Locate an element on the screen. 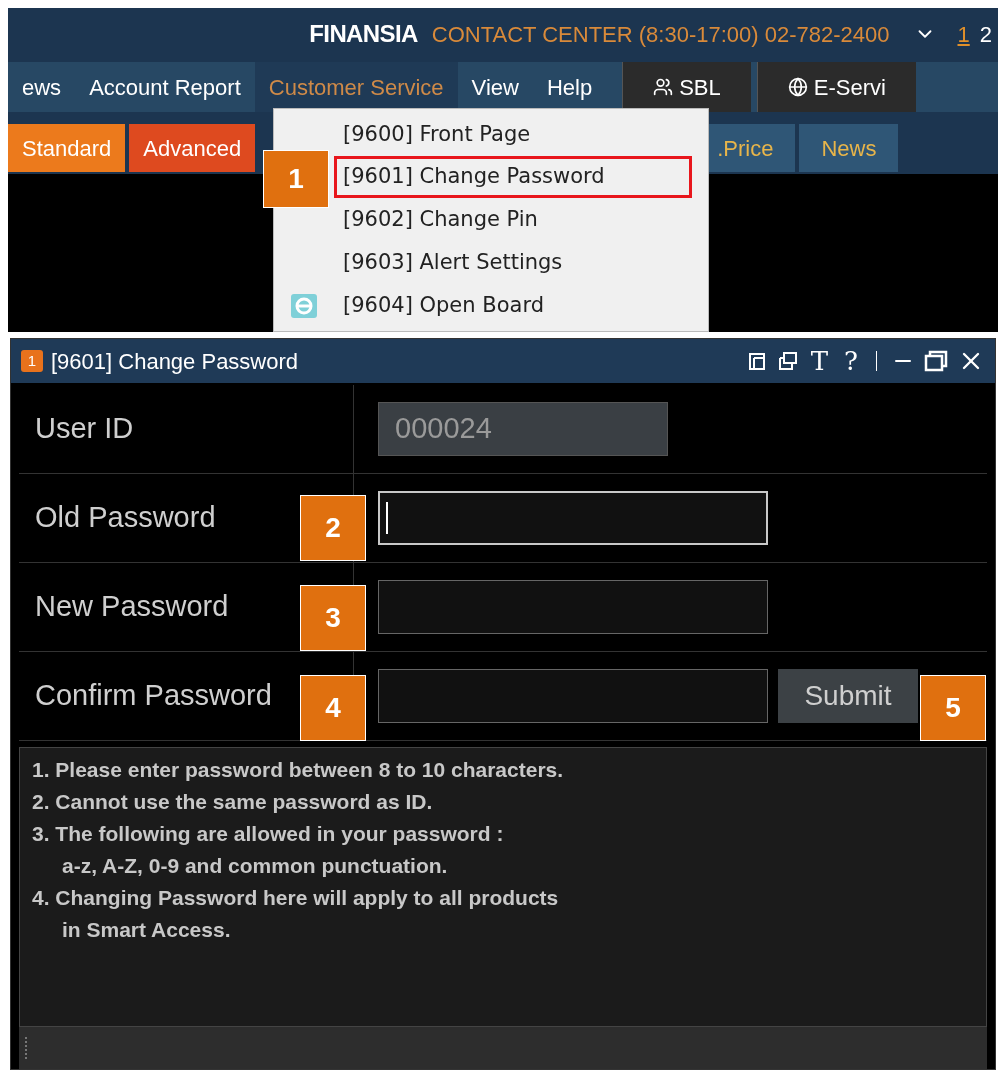 The height and width of the screenshot is (1082, 998). toolbar-button: SBL is located at coordinates (686, 87).